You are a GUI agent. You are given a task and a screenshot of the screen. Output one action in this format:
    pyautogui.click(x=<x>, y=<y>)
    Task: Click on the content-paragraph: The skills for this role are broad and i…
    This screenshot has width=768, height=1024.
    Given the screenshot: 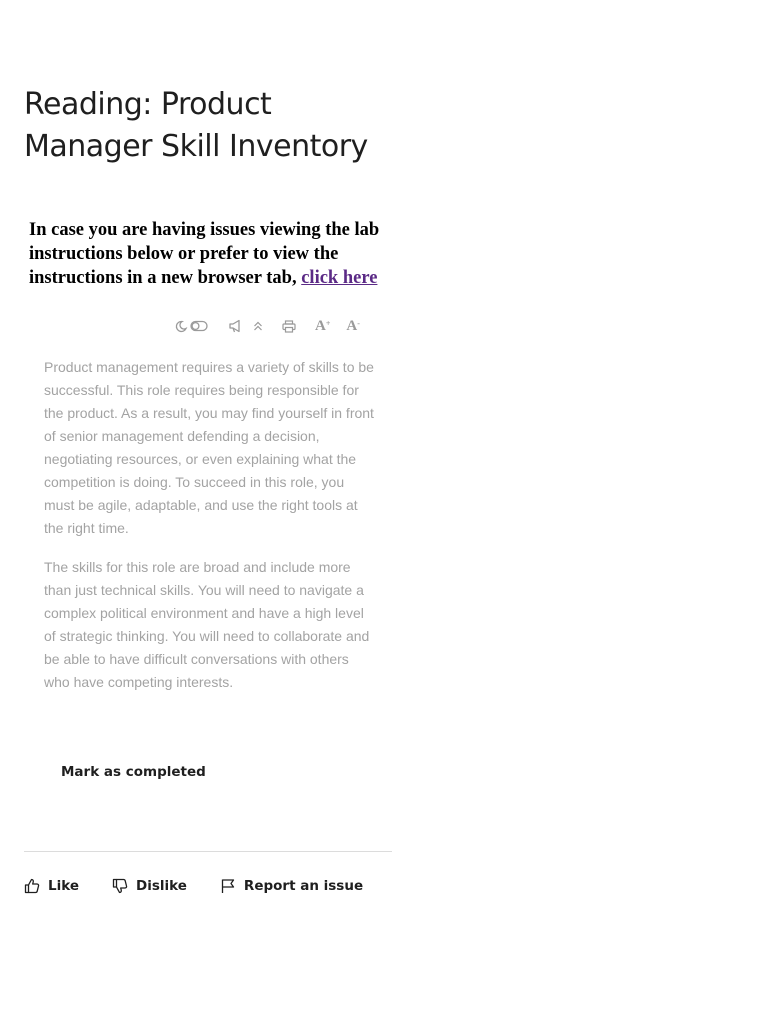 What is the action you would take?
    pyautogui.click(x=207, y=624)
    